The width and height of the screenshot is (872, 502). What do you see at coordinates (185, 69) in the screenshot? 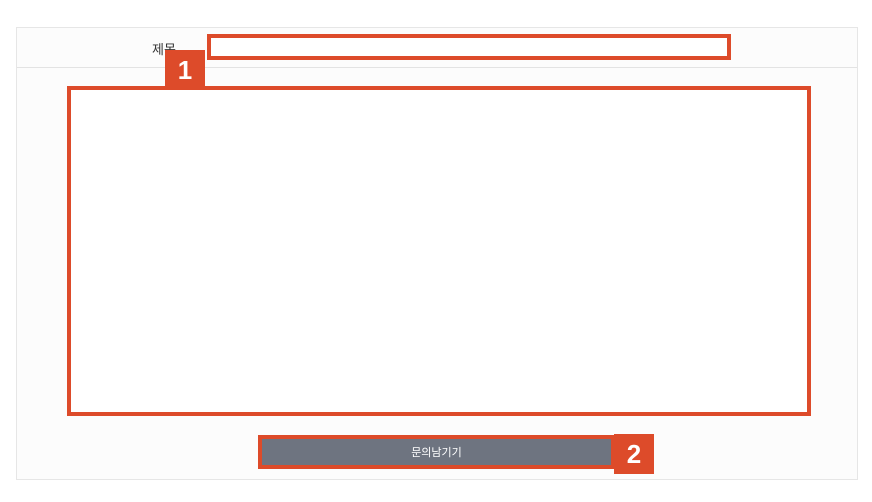
I see `annotation-badge-1: 1` at bounding box center [185, 69].